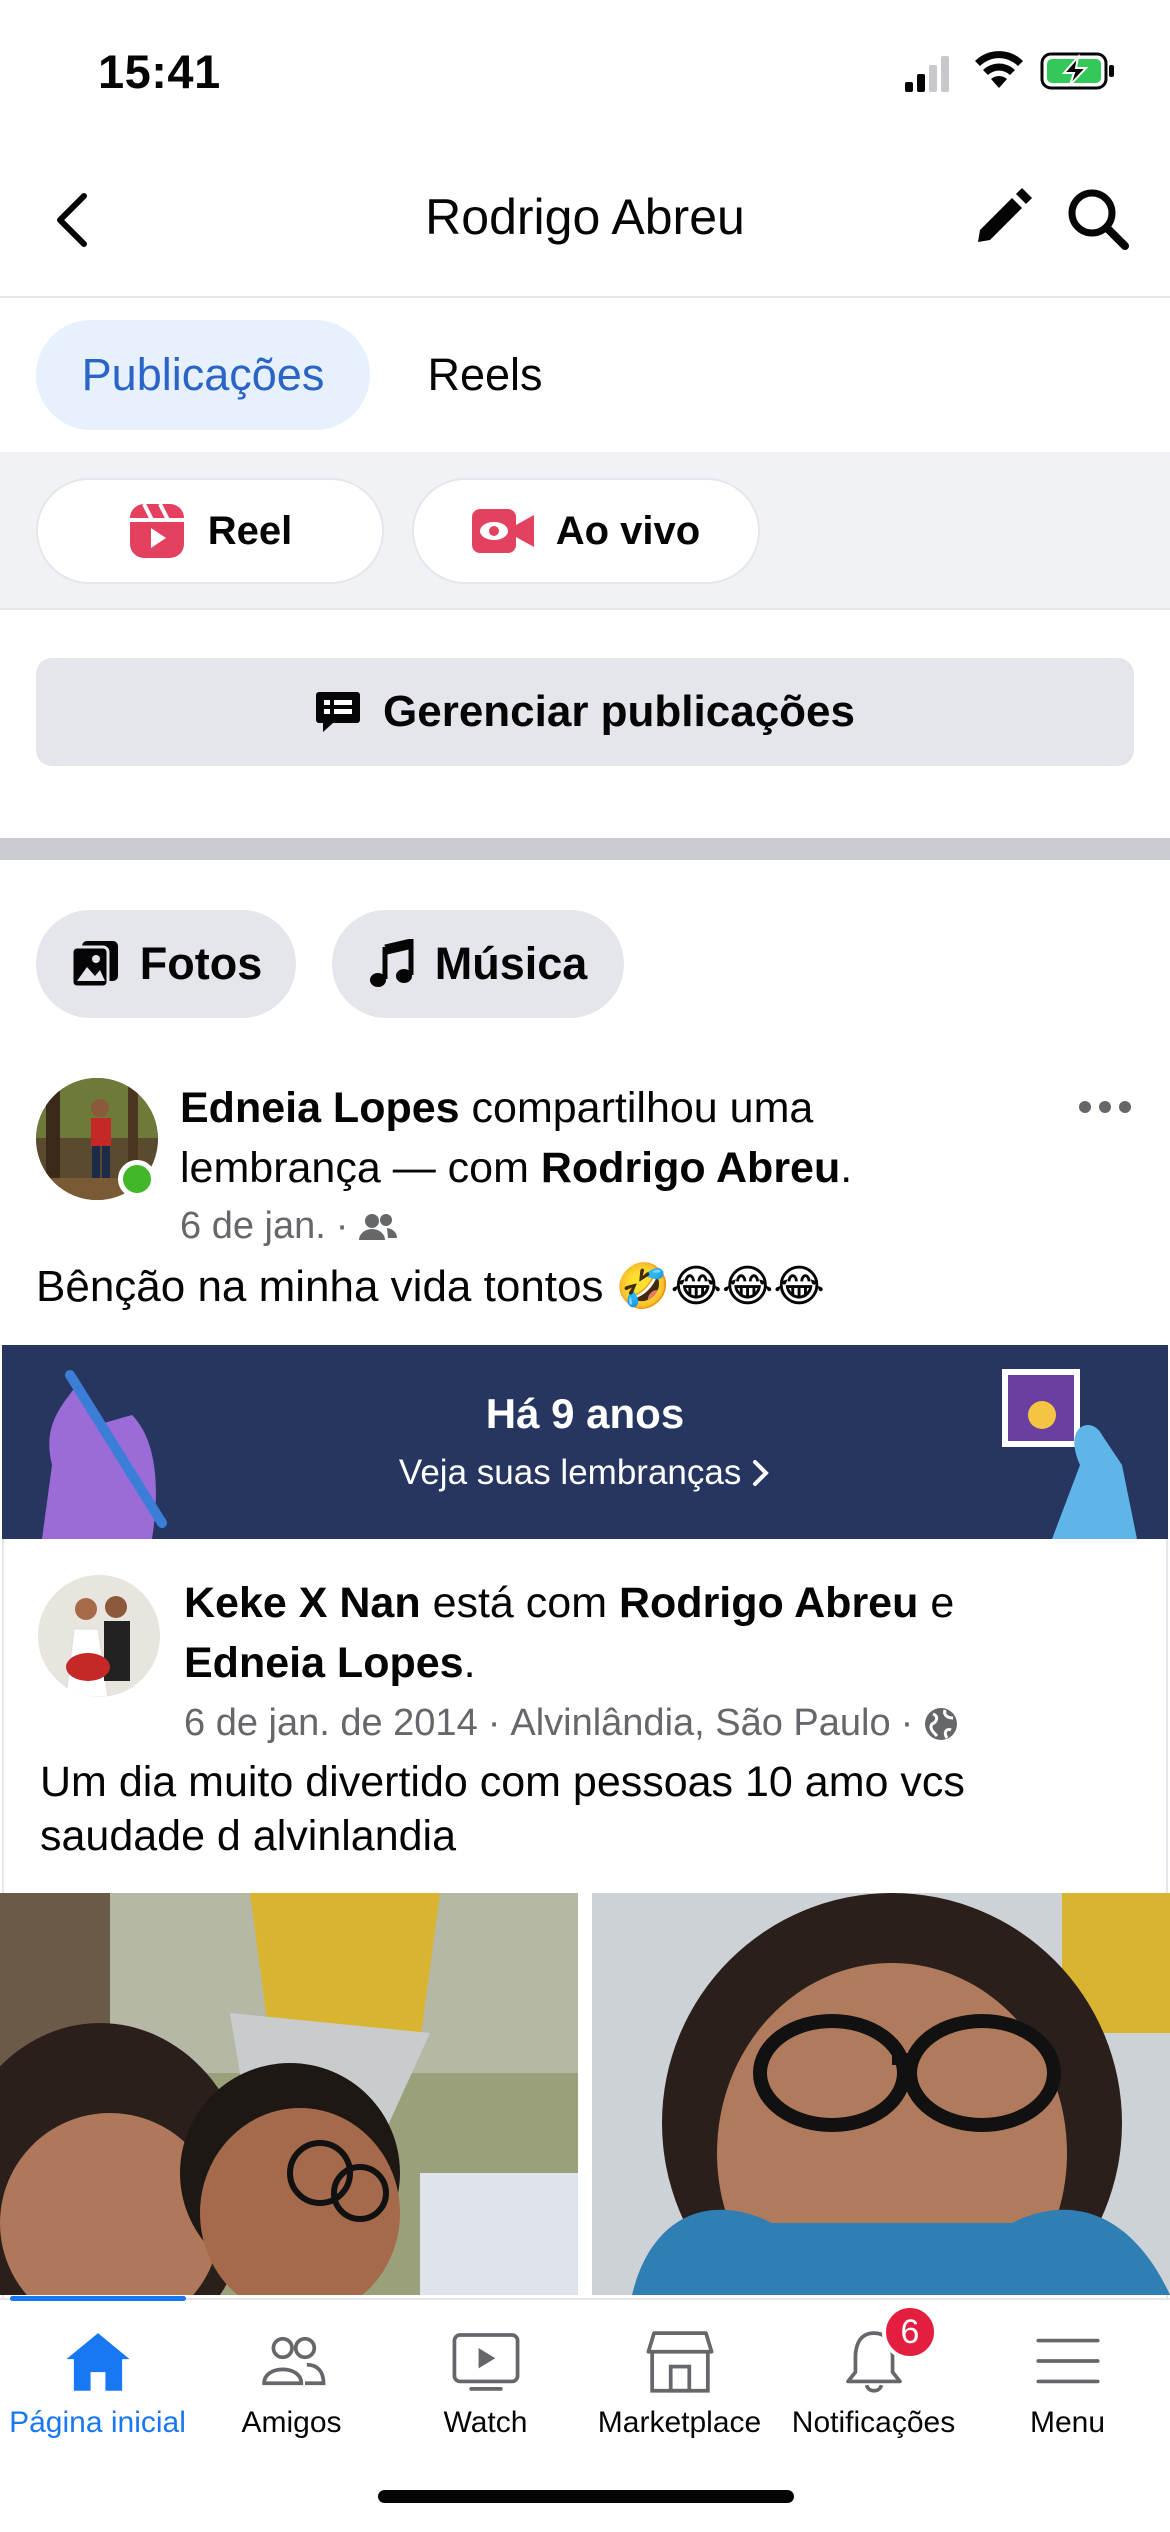 The height and width of the screenshot is (2532, 1170). I want to click on go-live-button: Ao vivo, so click(586, 531).